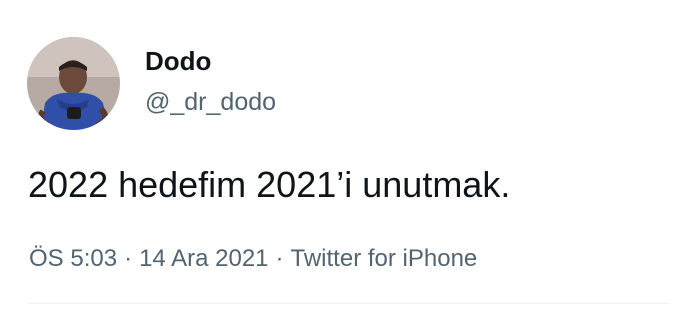  I want to click on author-info: Dodo @_dr_dodo, so click(210, 81).